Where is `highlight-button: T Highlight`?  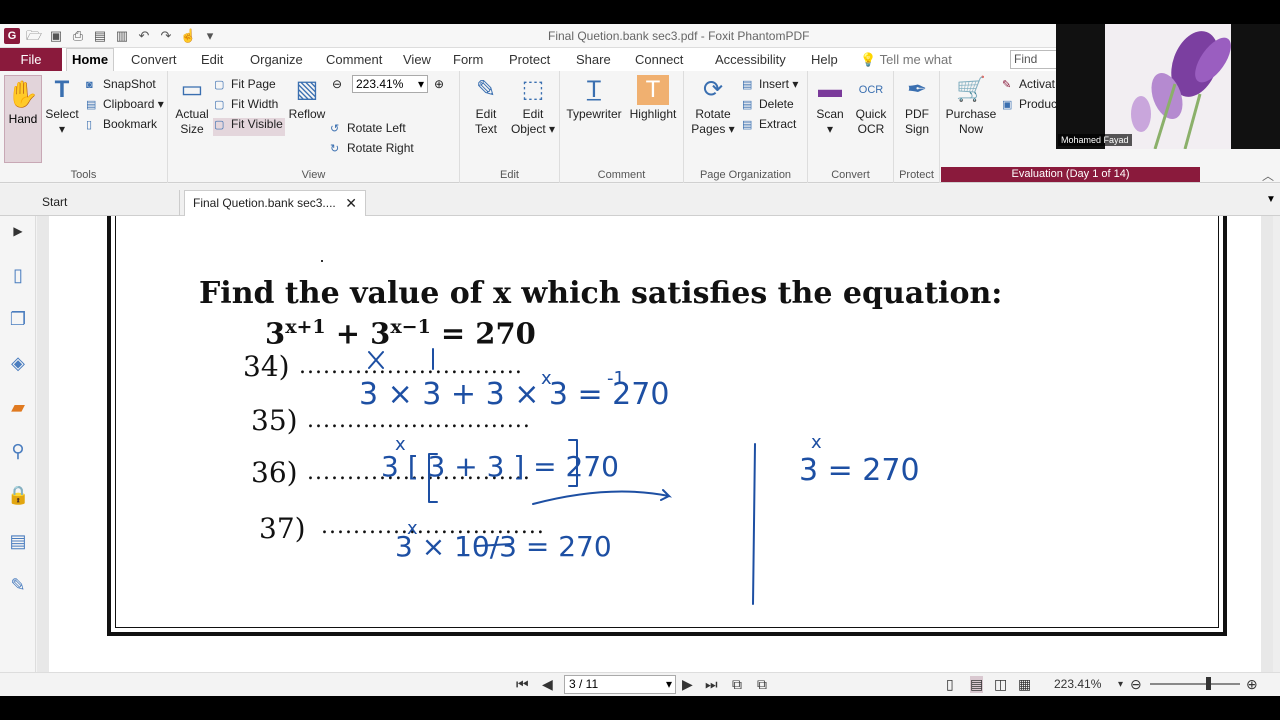 highlight-button: T Highlight is located at coordinates (653, 98).